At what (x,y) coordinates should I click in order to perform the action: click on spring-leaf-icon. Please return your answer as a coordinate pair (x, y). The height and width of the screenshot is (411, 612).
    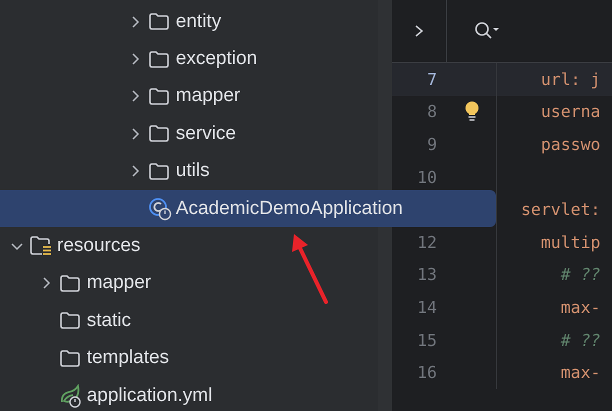
    Looking at the image, I should click on (70, 396).